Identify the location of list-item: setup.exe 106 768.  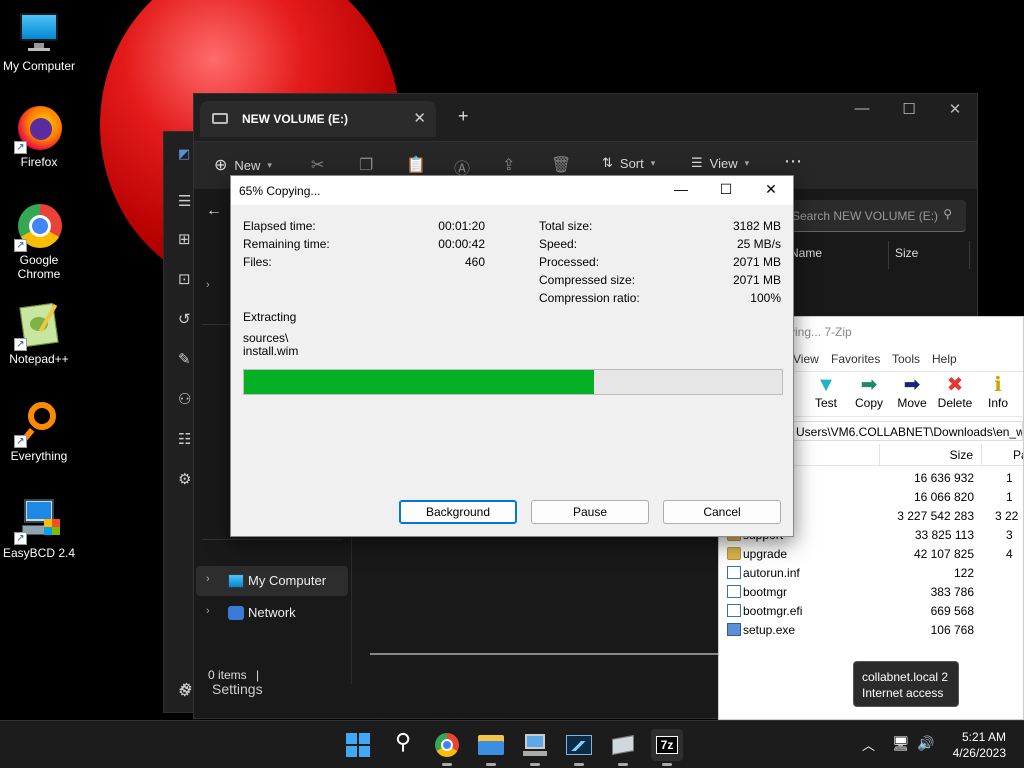
(871, 630).